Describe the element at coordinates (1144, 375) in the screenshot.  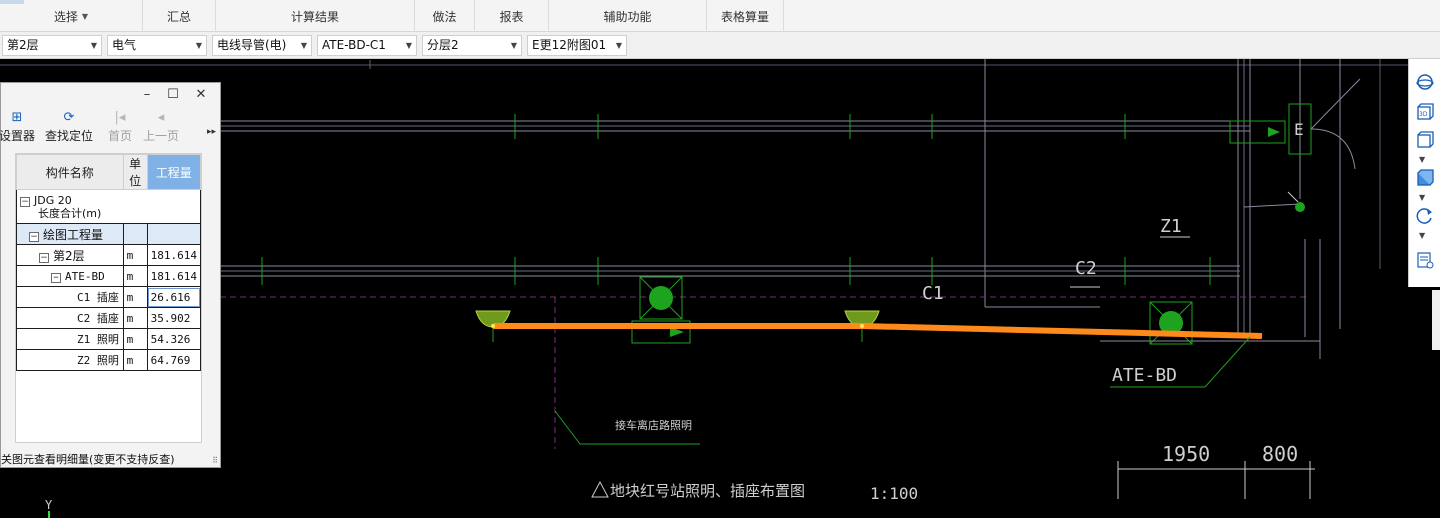
I see `panel-label-ate-bd: ATE-BD` at that location.